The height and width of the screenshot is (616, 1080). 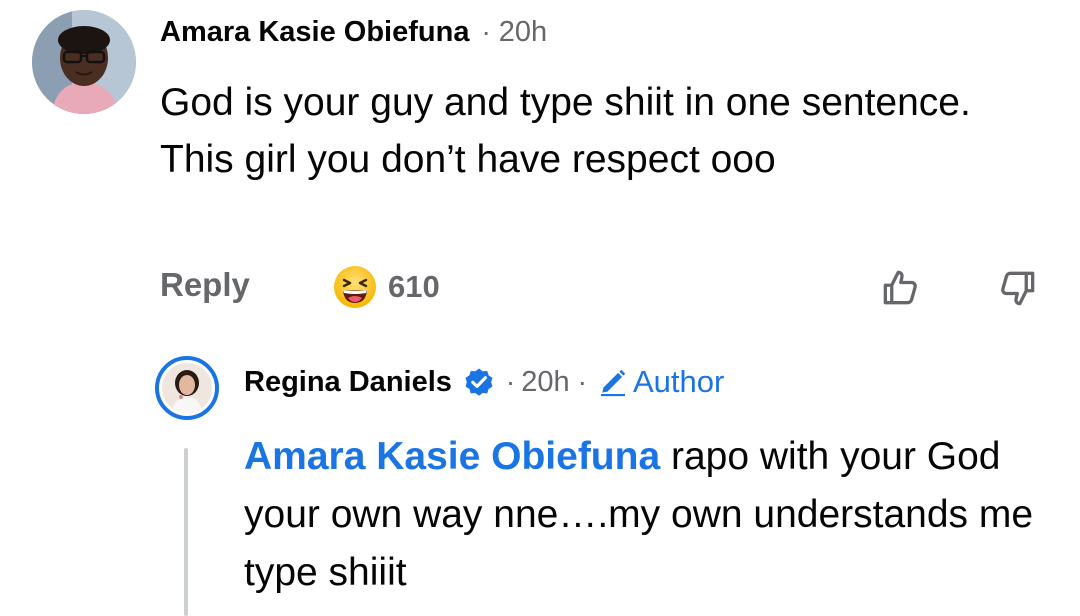 What do you see at coordinates (386, 287) in the screenshot?
I see `reaction-summary: 610` at bounding box center [386, 287].